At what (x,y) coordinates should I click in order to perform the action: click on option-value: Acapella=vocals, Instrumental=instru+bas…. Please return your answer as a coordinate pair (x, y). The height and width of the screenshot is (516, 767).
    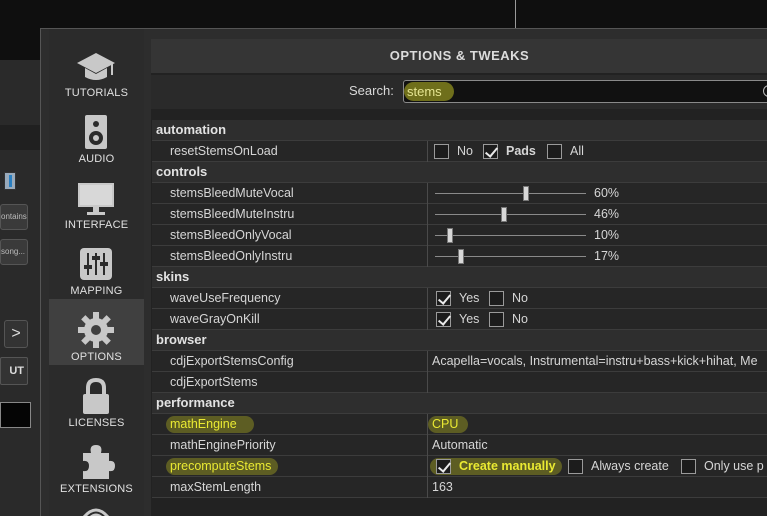
    Looking at the image, I should click on (595, 361).